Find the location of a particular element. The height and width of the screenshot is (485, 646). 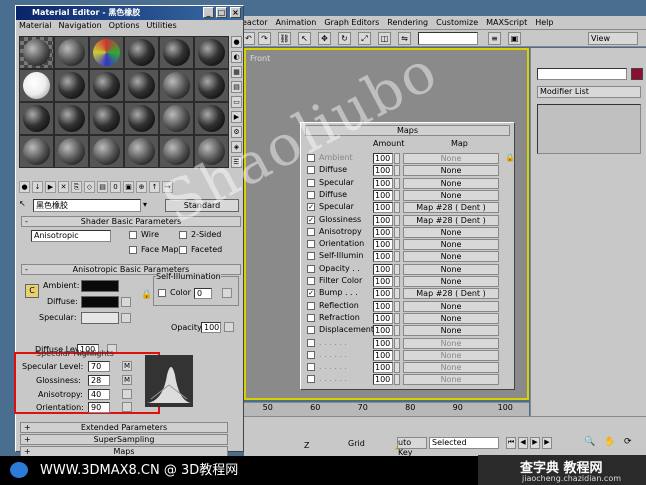

select-icon: ↖ is located at coordinates (304, 38).